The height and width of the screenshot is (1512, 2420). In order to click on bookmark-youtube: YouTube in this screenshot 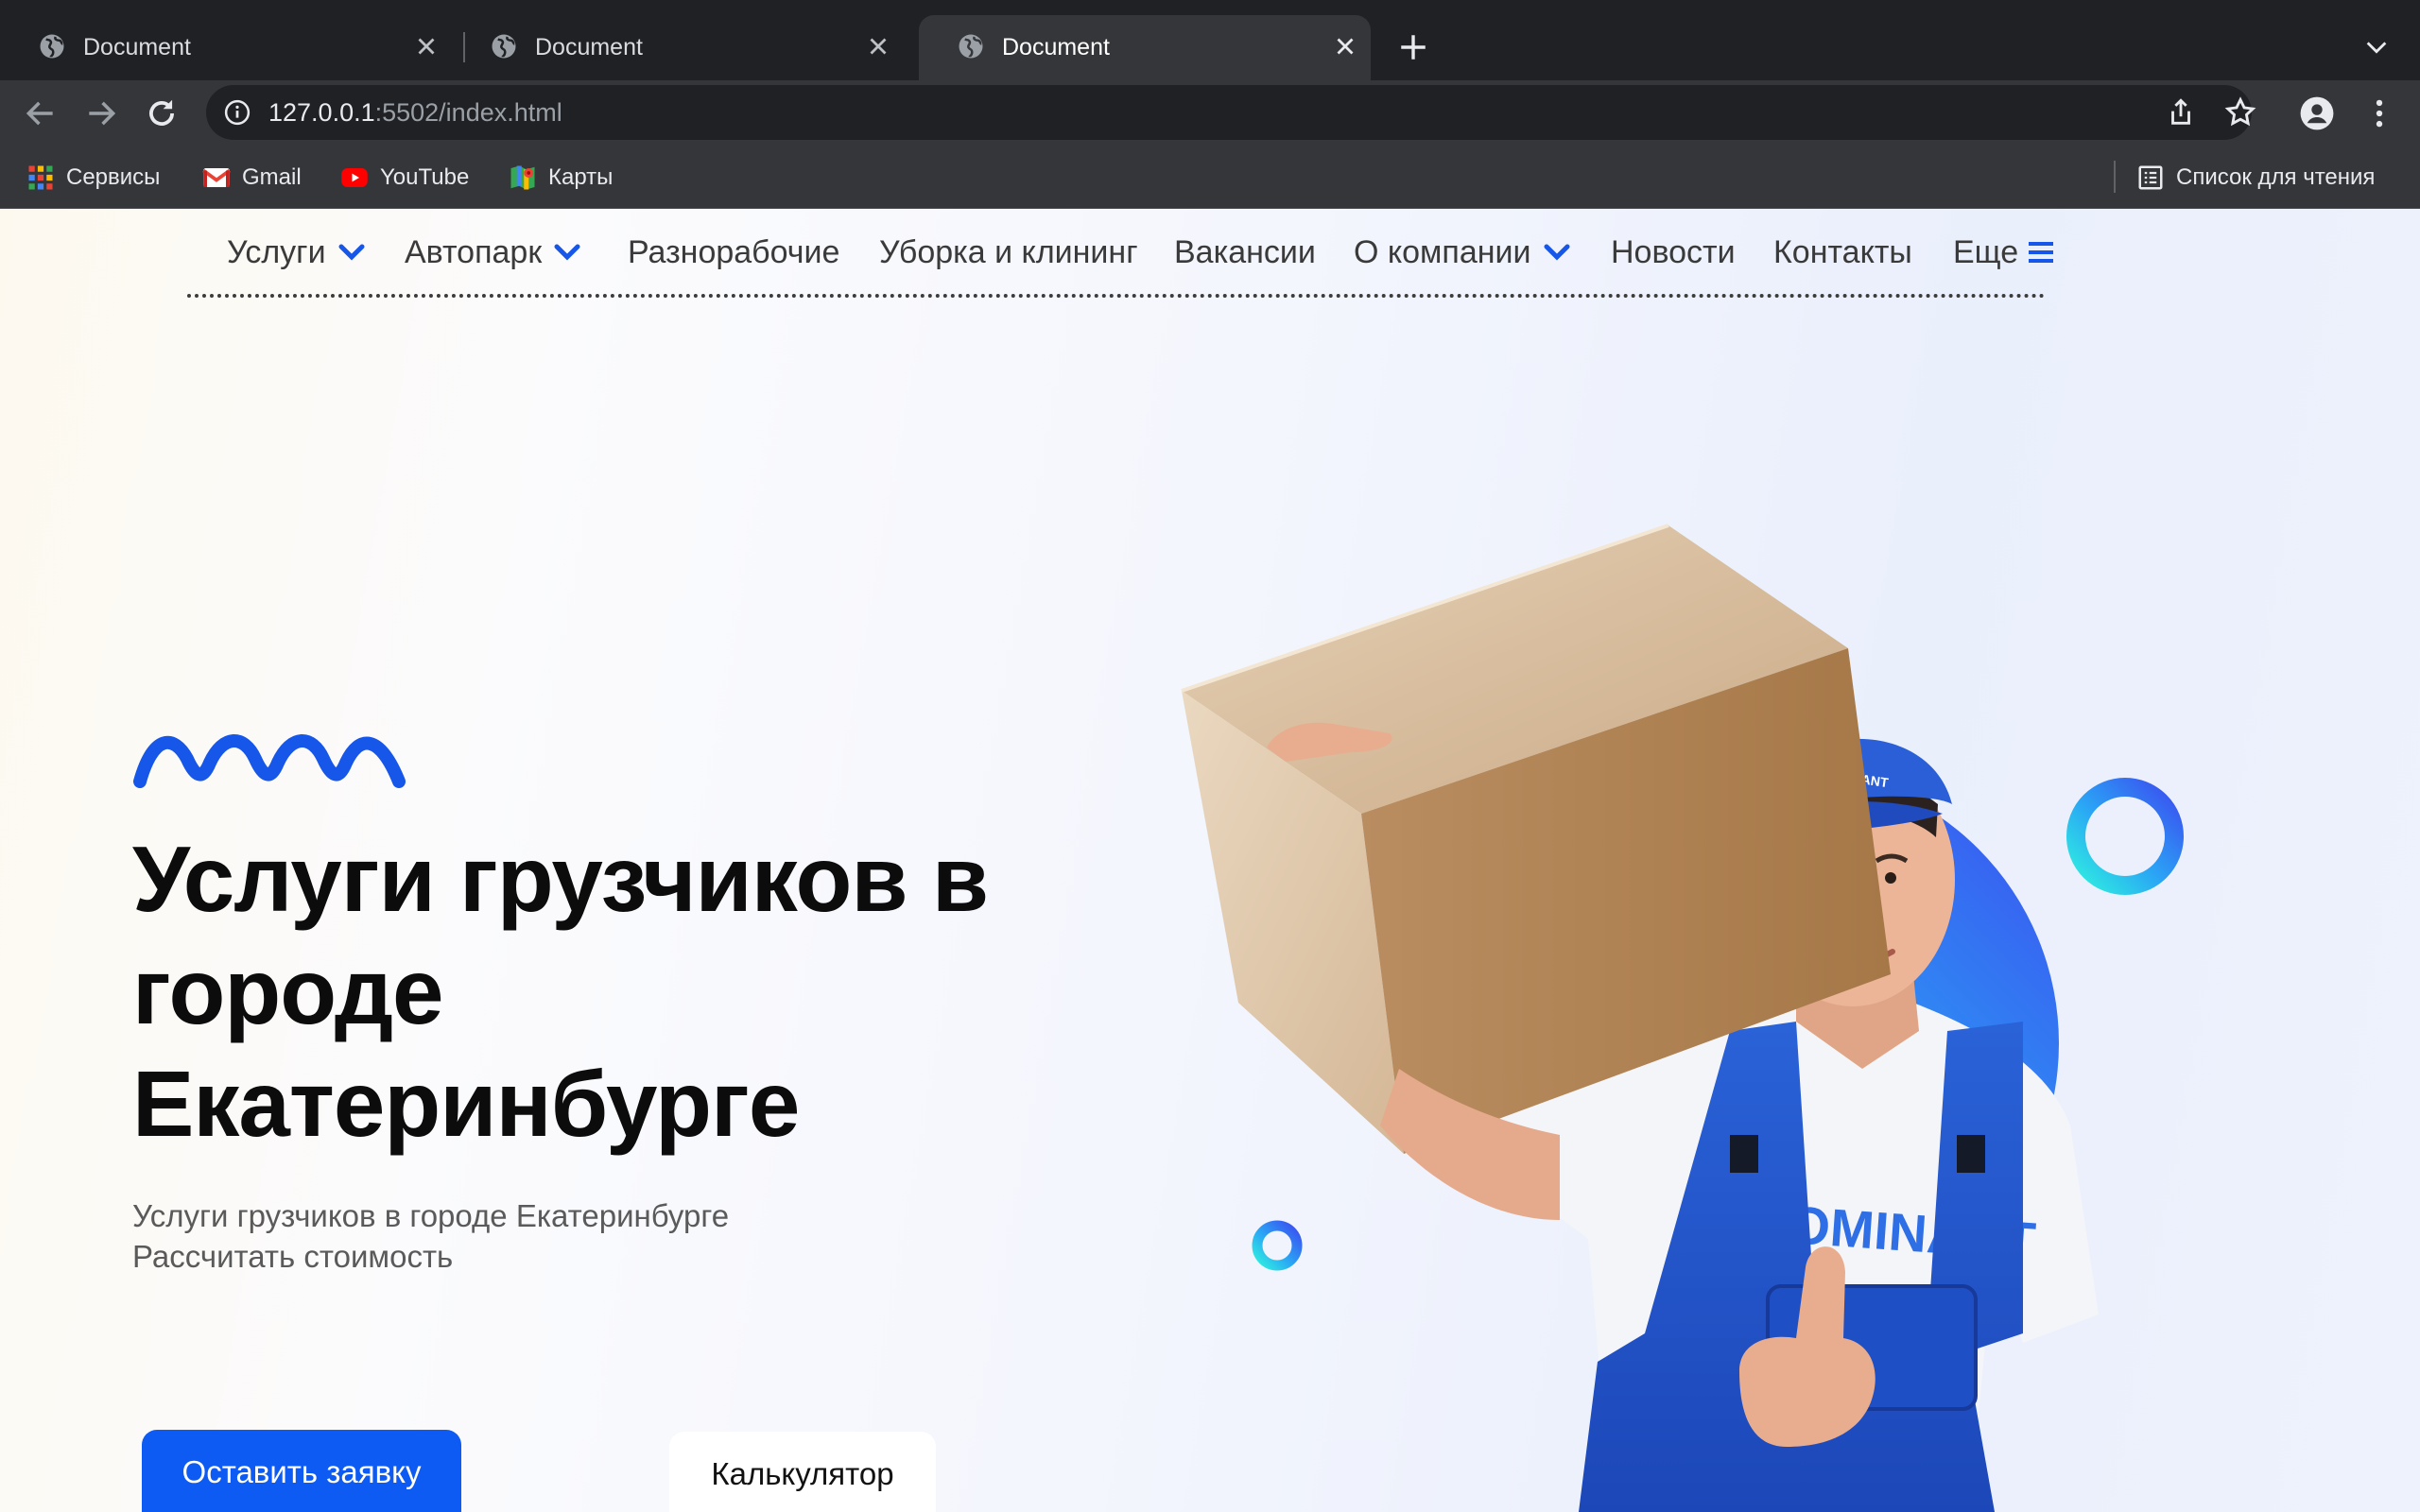, I will do `click(405, 178)`.